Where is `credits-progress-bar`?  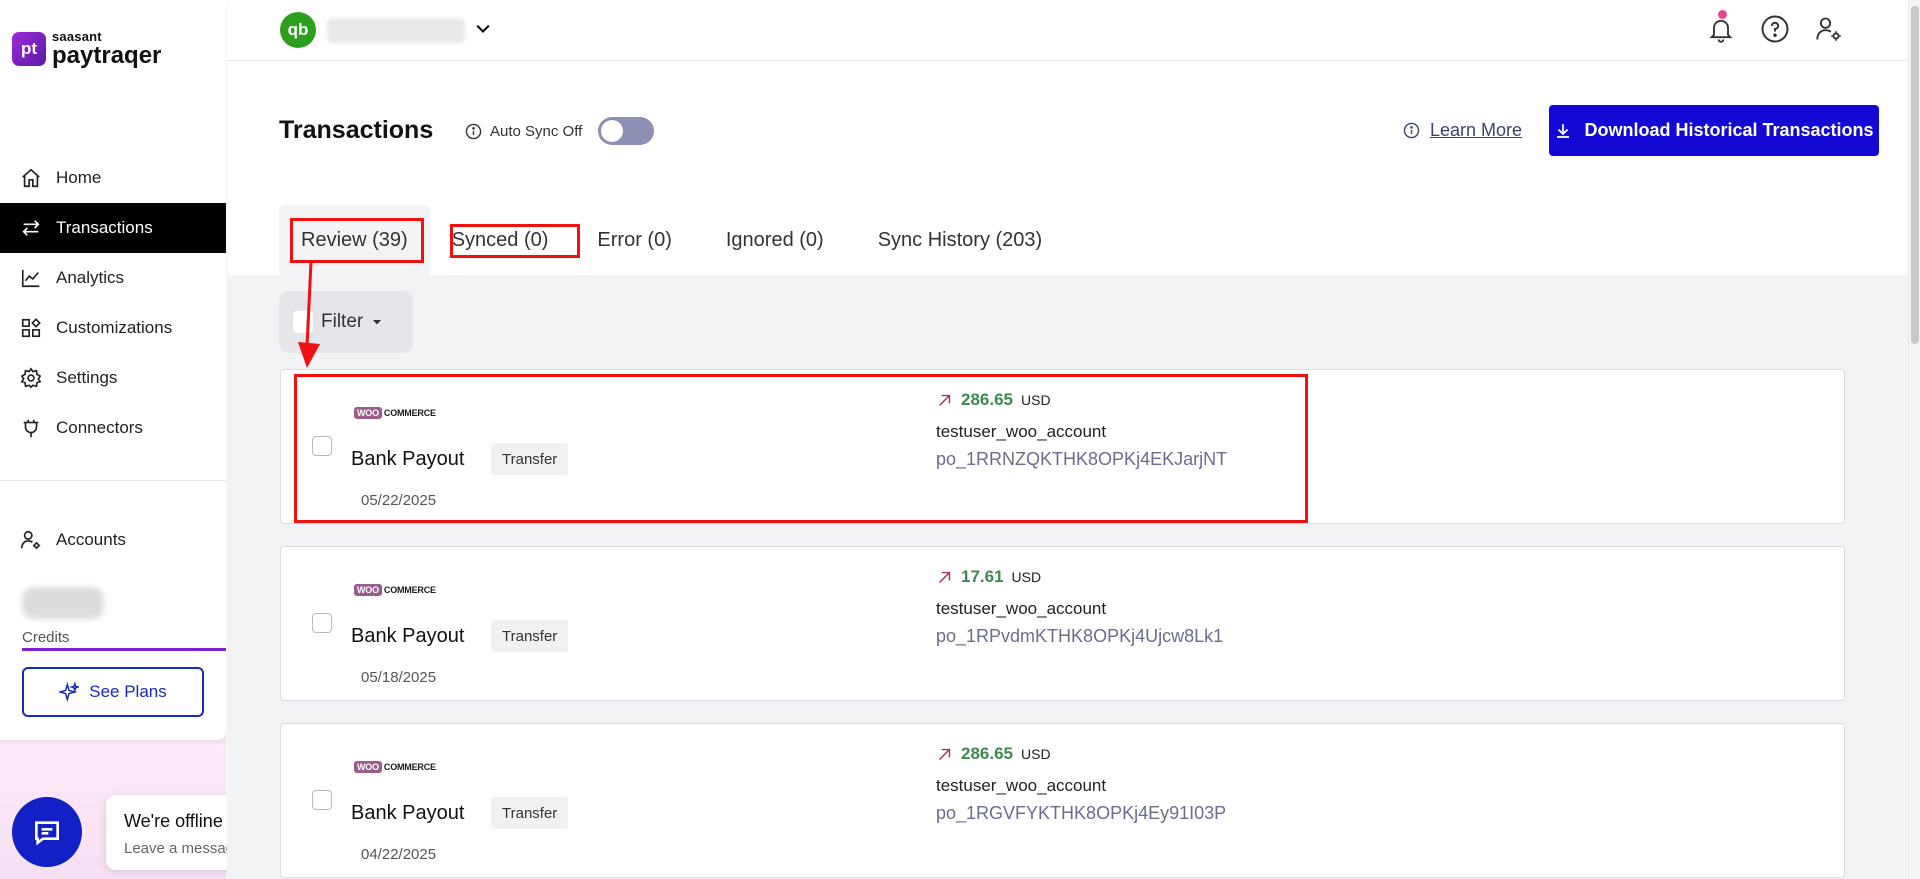 credits-progress-bar is located at coordinates (124, 649).